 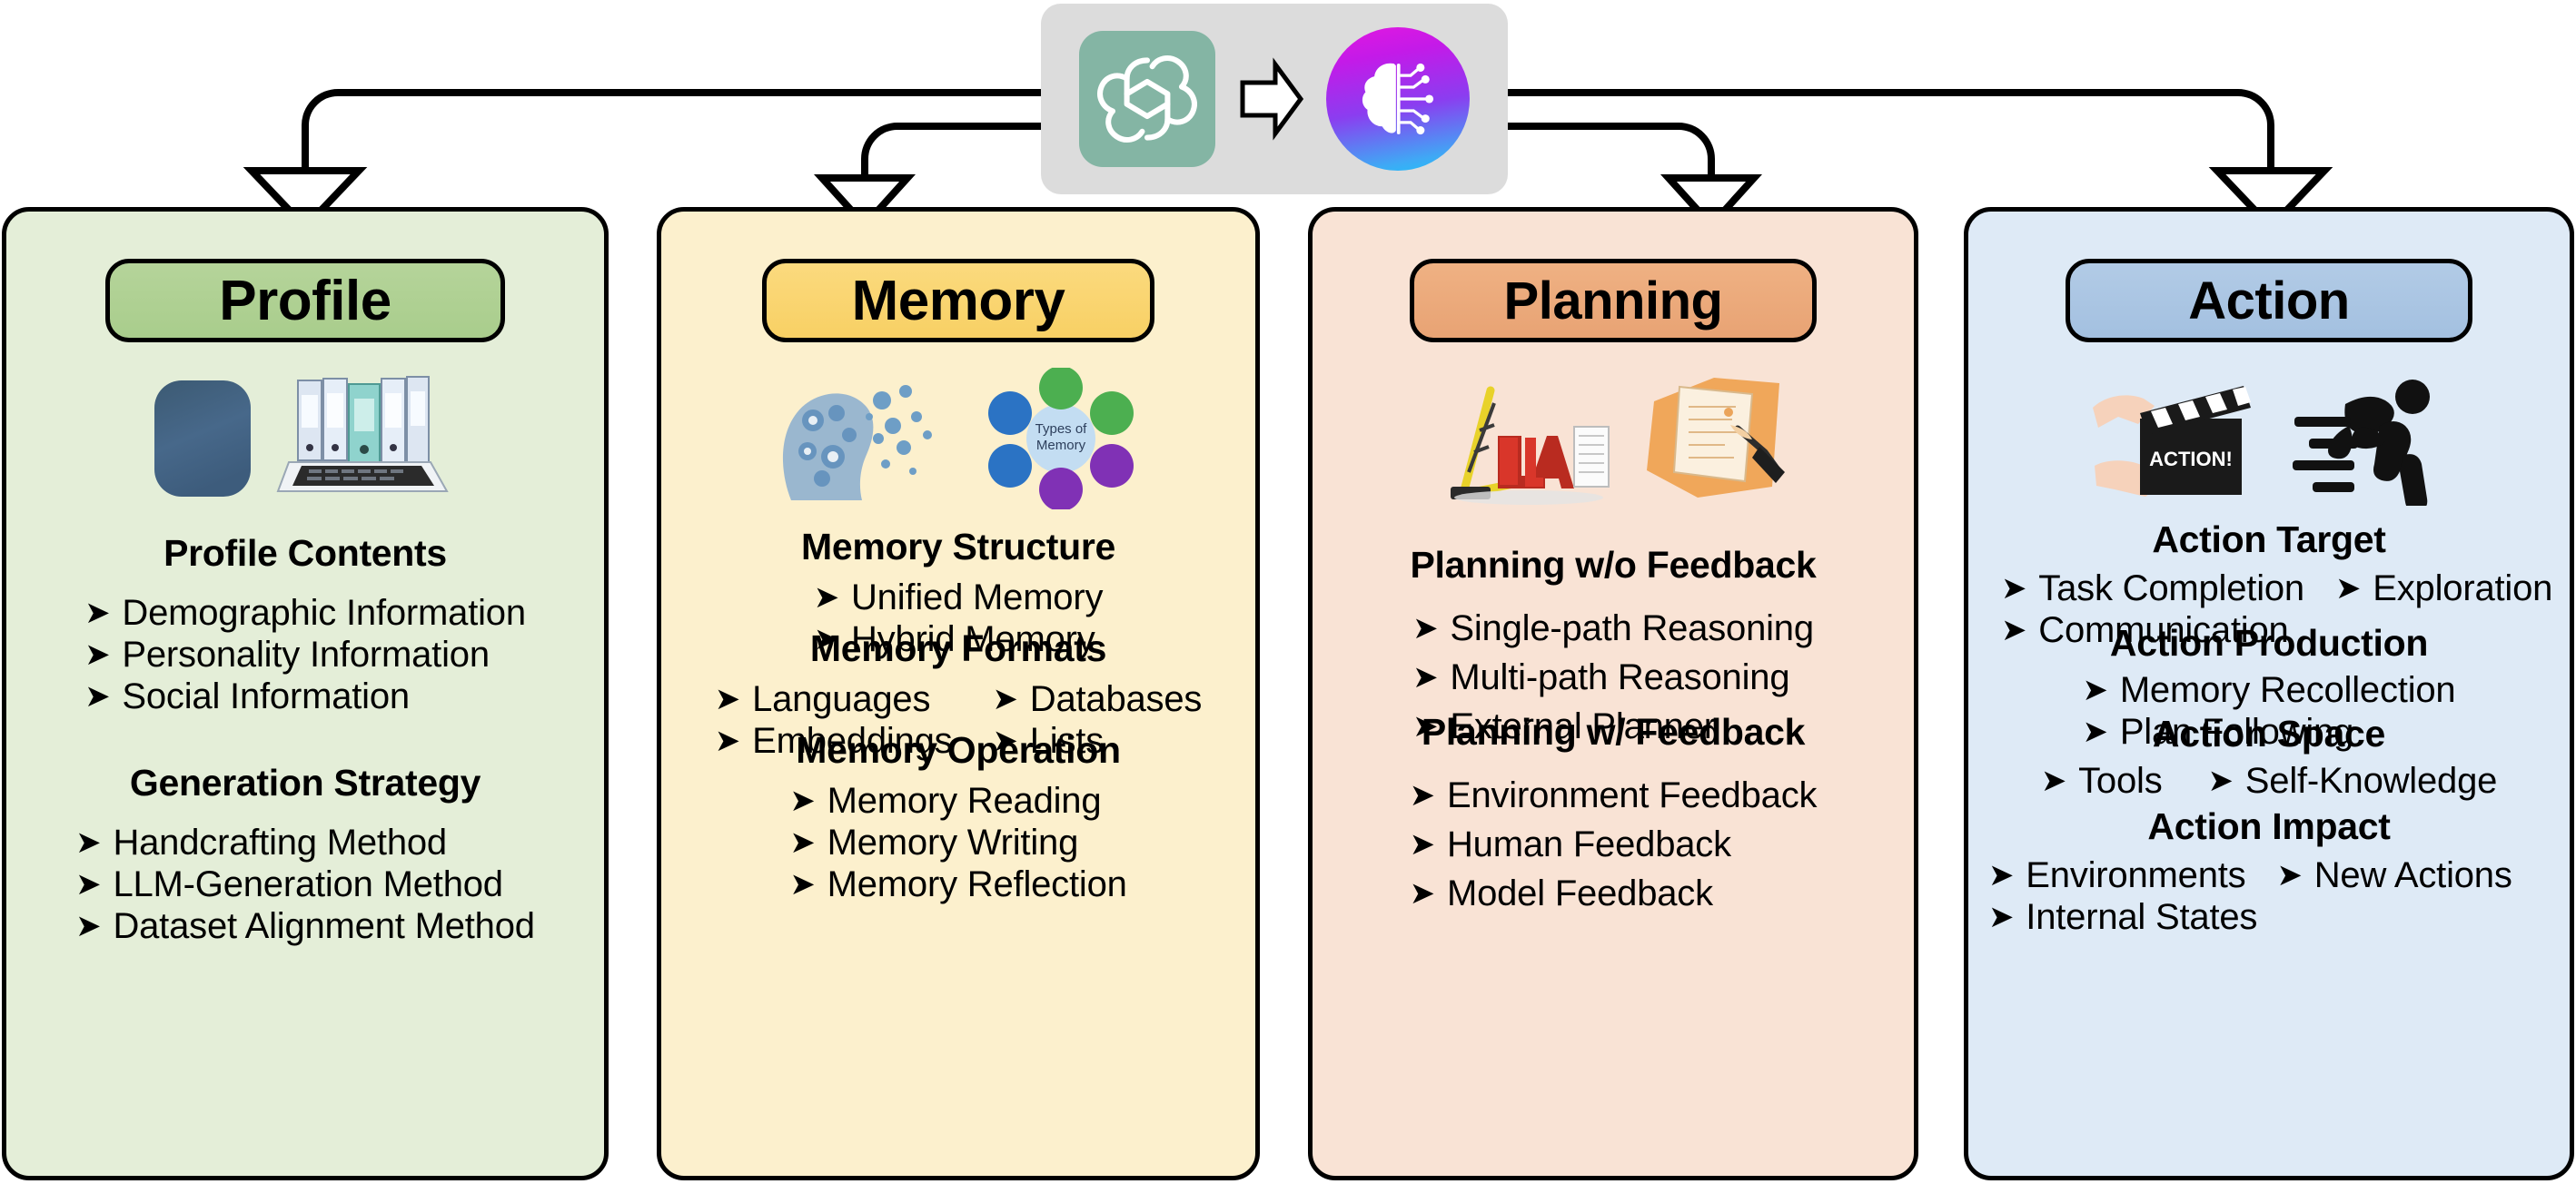 I want to click on list-item: ➤ Handcrafting Method, so click(x=261, y=843).